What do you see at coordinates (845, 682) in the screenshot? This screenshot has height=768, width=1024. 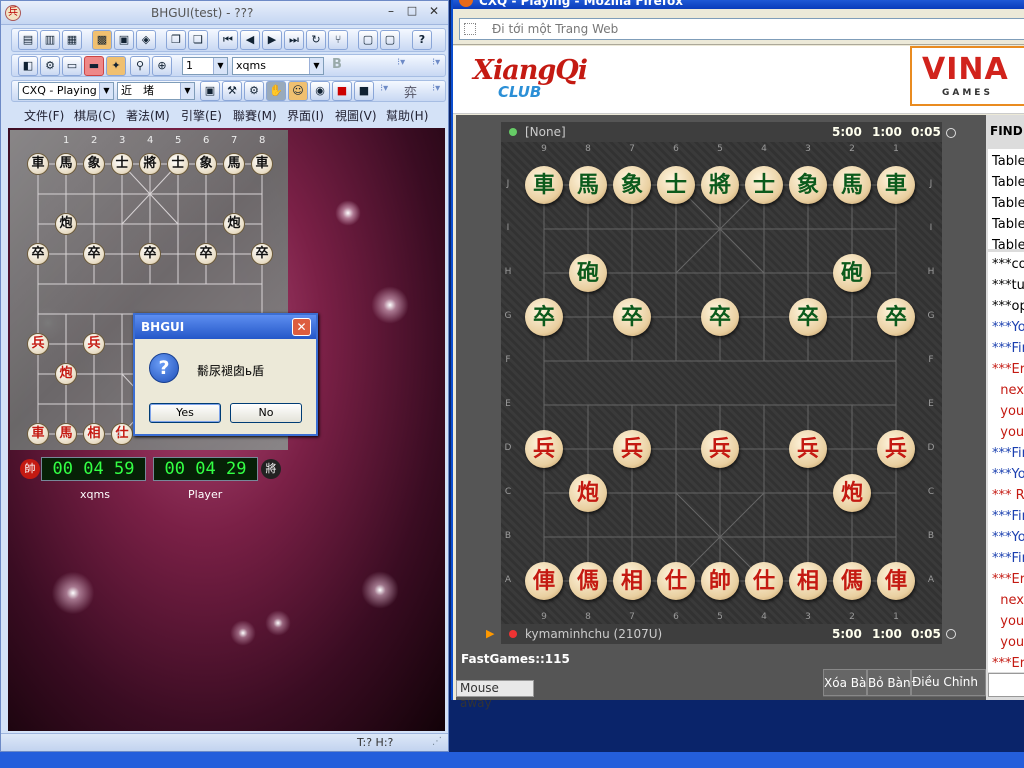 I see `clear-board-button: Xóa Bàn` at bounding box center [845, 682].